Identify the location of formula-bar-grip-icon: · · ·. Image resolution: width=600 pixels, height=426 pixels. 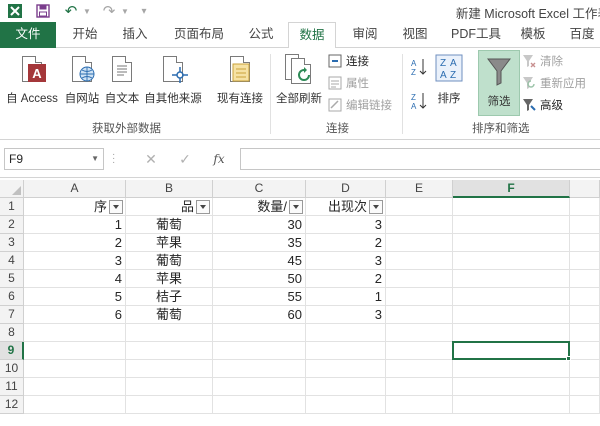
(114, 159).